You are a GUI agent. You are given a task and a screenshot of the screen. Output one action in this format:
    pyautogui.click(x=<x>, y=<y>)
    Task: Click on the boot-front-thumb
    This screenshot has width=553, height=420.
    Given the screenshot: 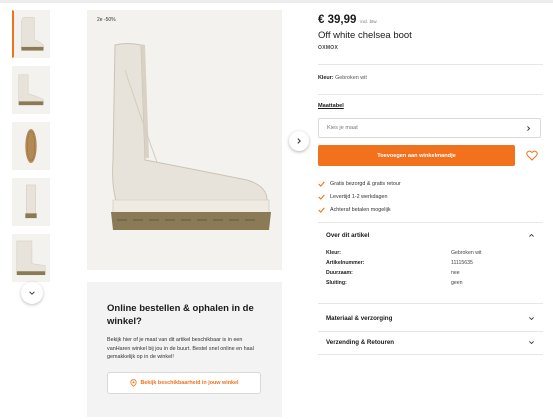 What is the action you would take?
    pyautogui.click(x=31, y=201)
    